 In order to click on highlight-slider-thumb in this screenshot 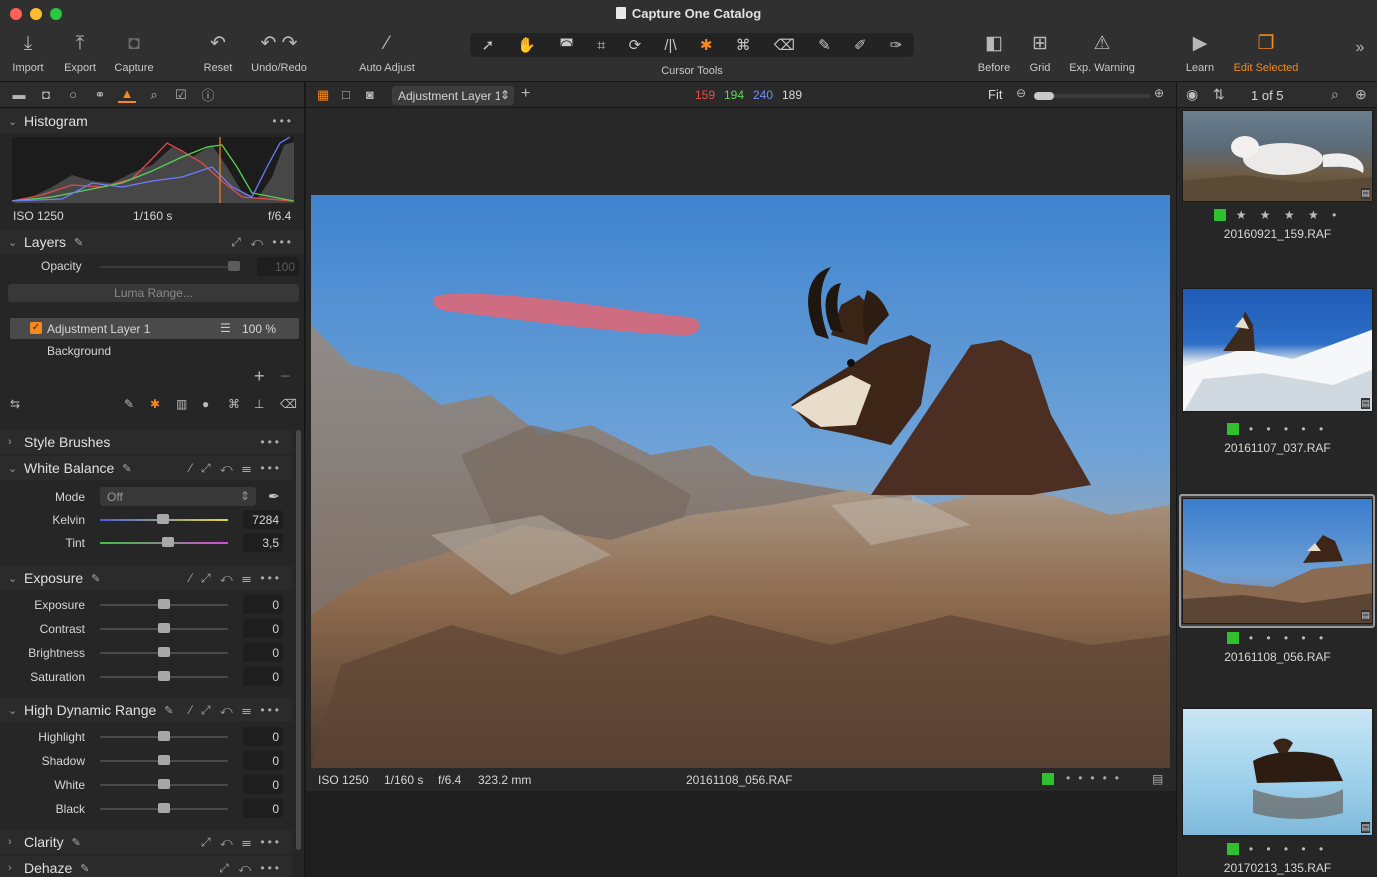, I will do `click(164, 736)`.